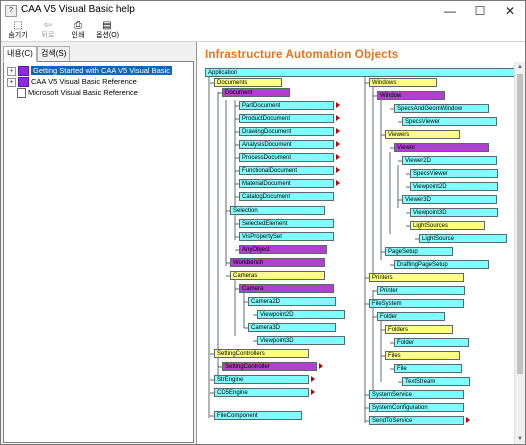  Describe the element at coordinates (286, 105) in the screenshot. I see `object-box-partdocument: PartDocument` at that location.